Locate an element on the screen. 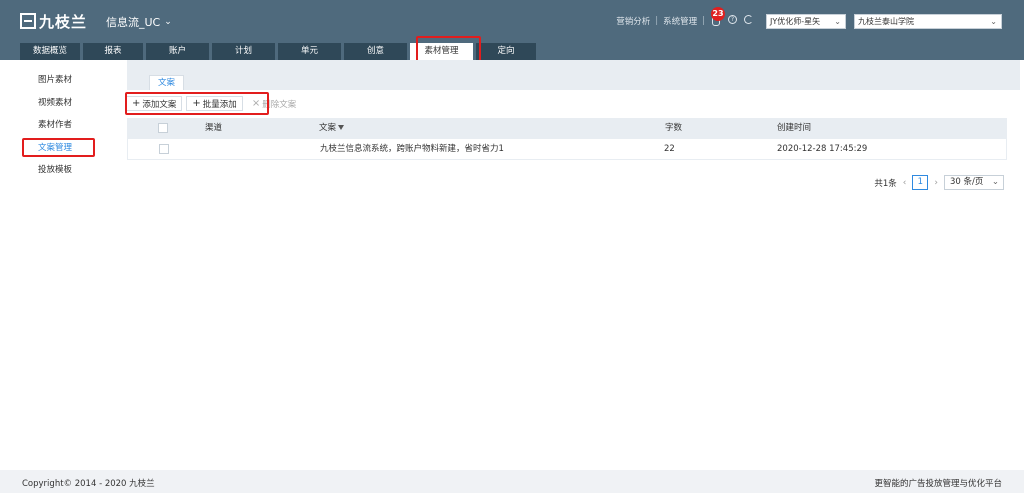 The height and width of the screenshot is (493, 1024). tab-units: 单元 is located at coordinates (309, 51).